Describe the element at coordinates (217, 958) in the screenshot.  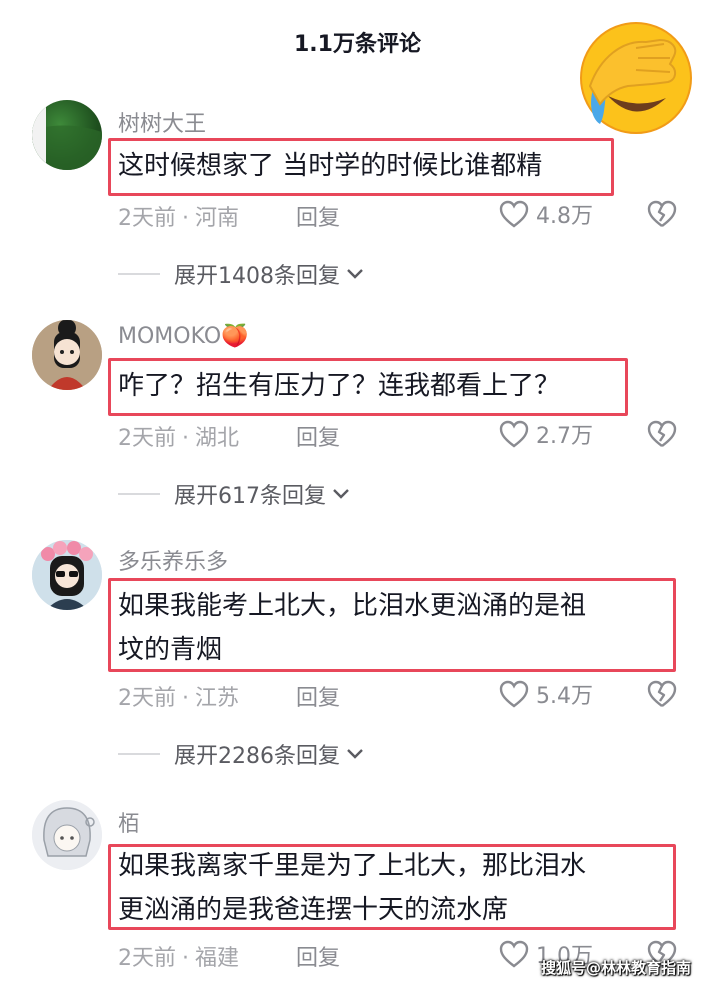
I see `comment-location: 福建` at that location.